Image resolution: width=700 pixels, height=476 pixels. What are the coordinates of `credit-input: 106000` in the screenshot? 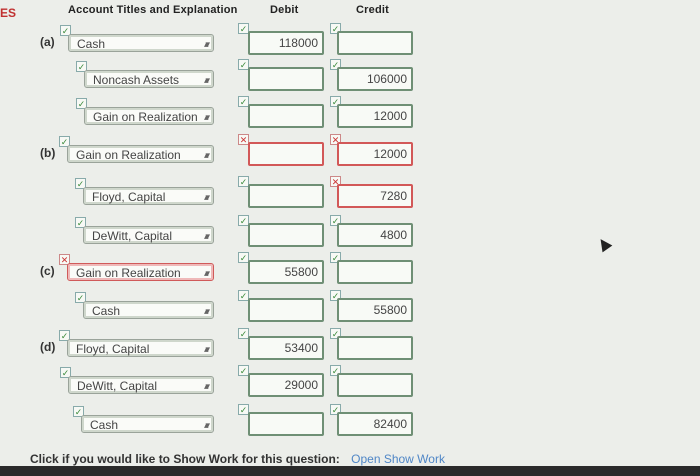 It's located at (375, 79).